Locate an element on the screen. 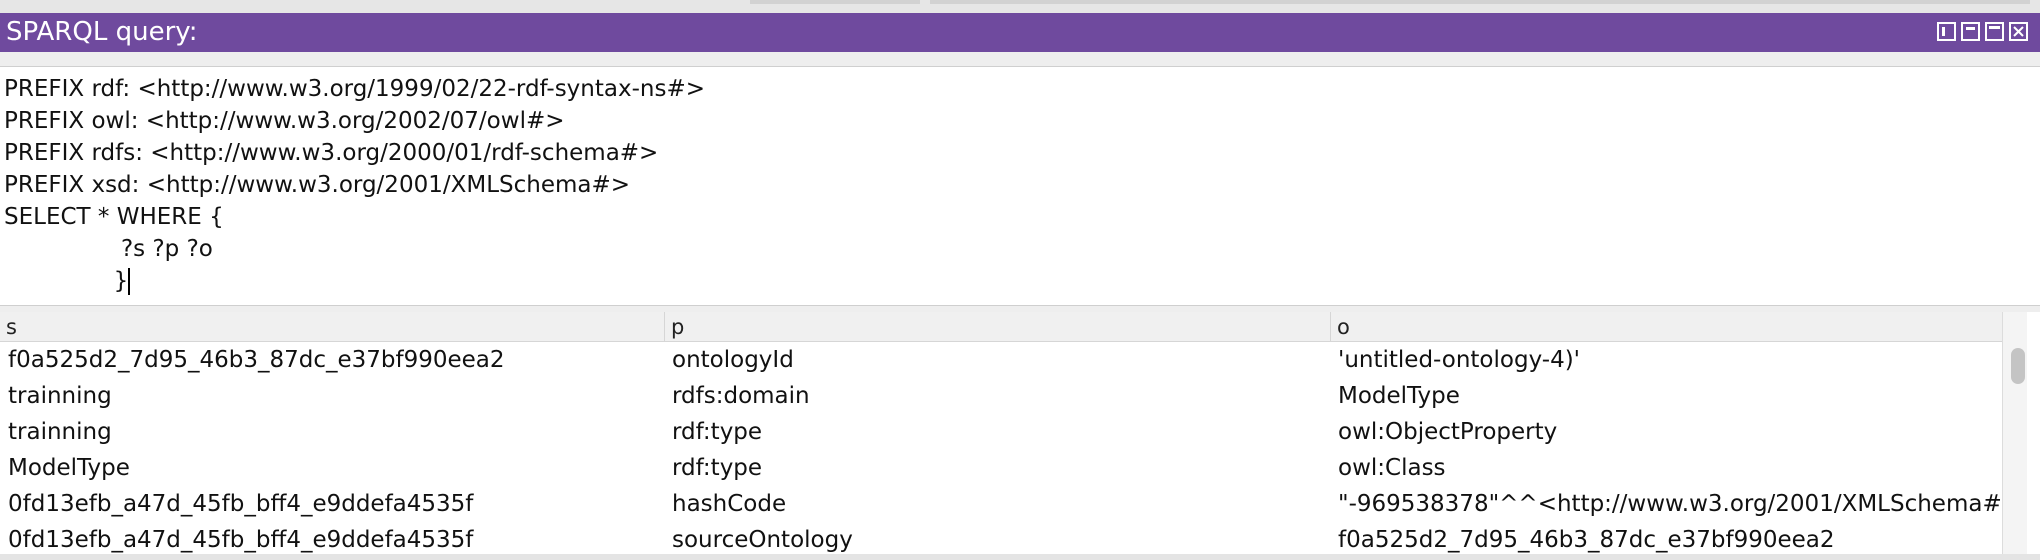 Image resolution: width=2040 pixels, height=560 pixels. column-header-s: s is located at coordinates (332, 327).